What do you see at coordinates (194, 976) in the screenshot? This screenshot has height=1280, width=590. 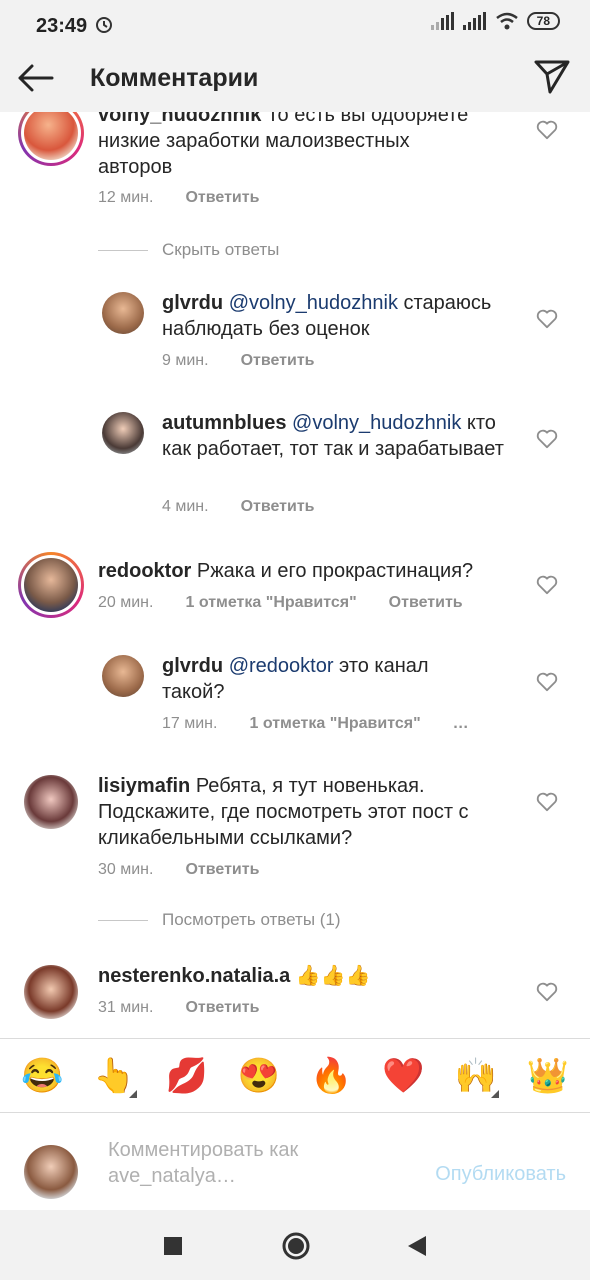 I see `comment-username: nesterenko.natalia.a` at bounding box center [194, 976].